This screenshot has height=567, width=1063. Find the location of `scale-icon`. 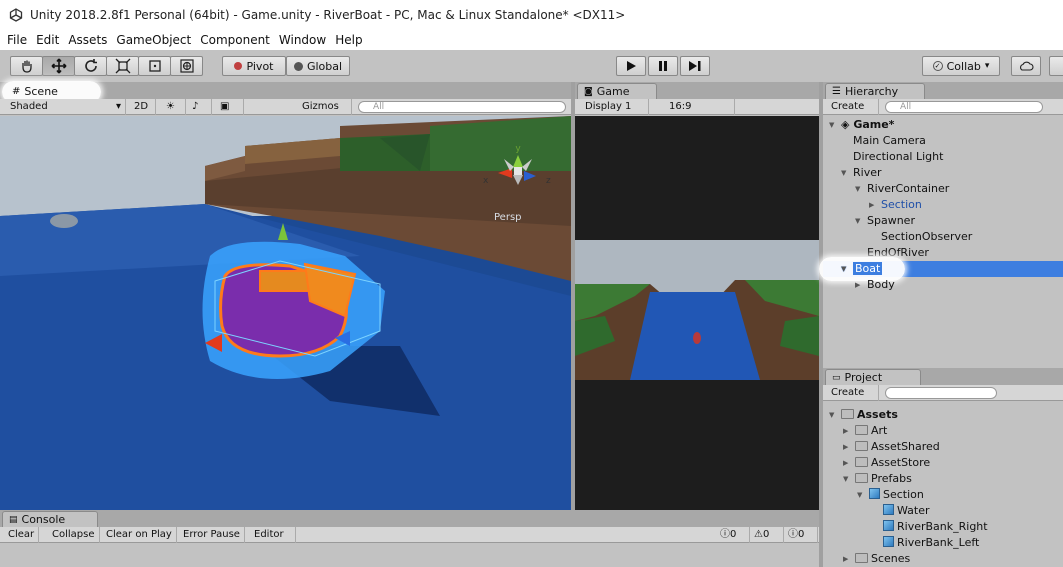

scale-icon is located at coordinates (122, 66).